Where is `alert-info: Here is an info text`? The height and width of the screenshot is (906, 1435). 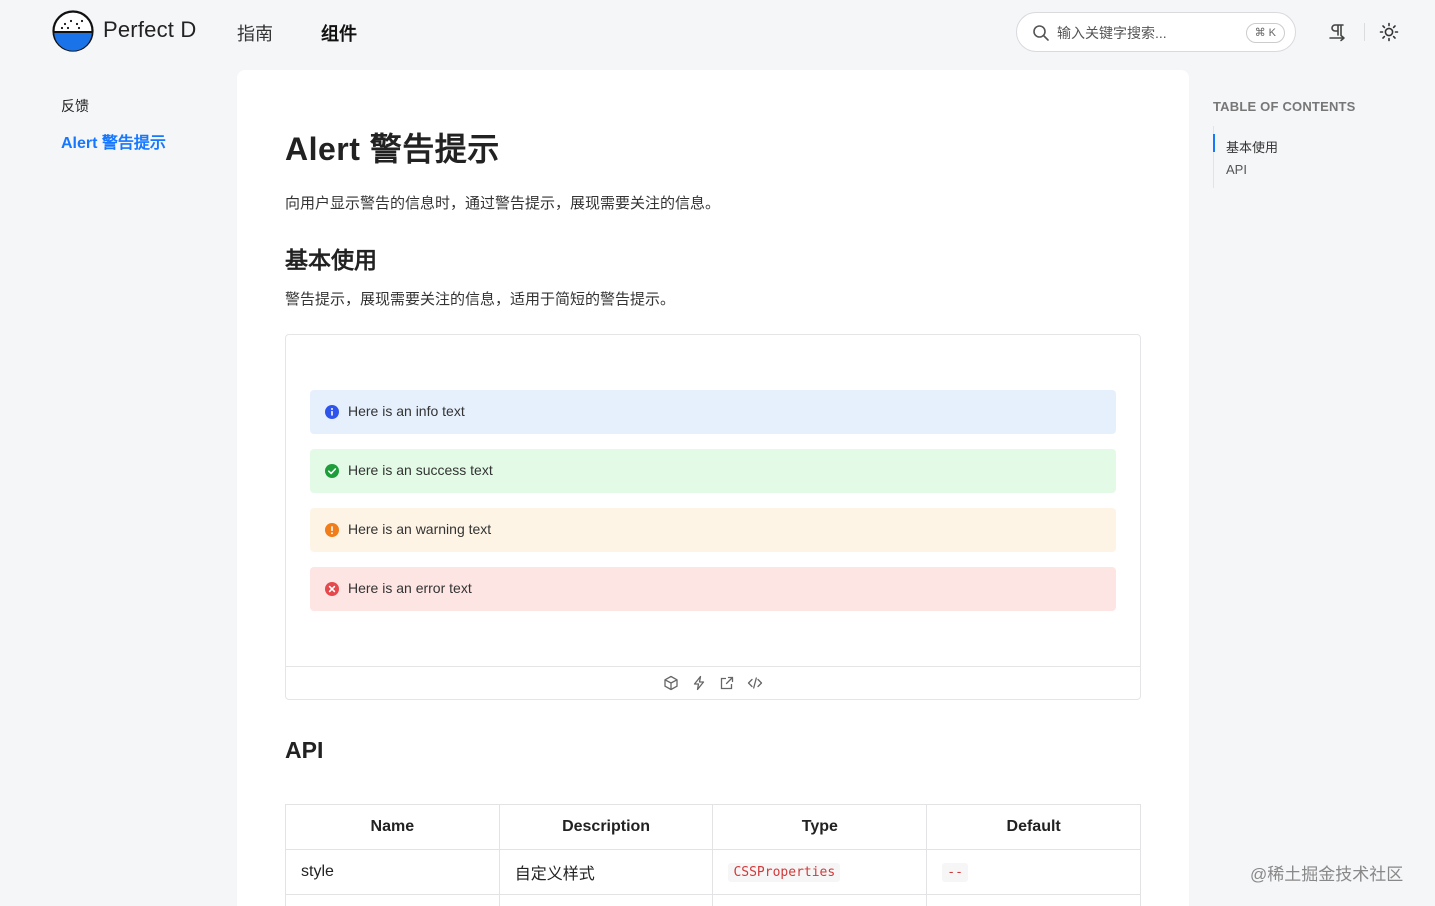
alert-info: Here is an info text is located at coordinates (713, 412).